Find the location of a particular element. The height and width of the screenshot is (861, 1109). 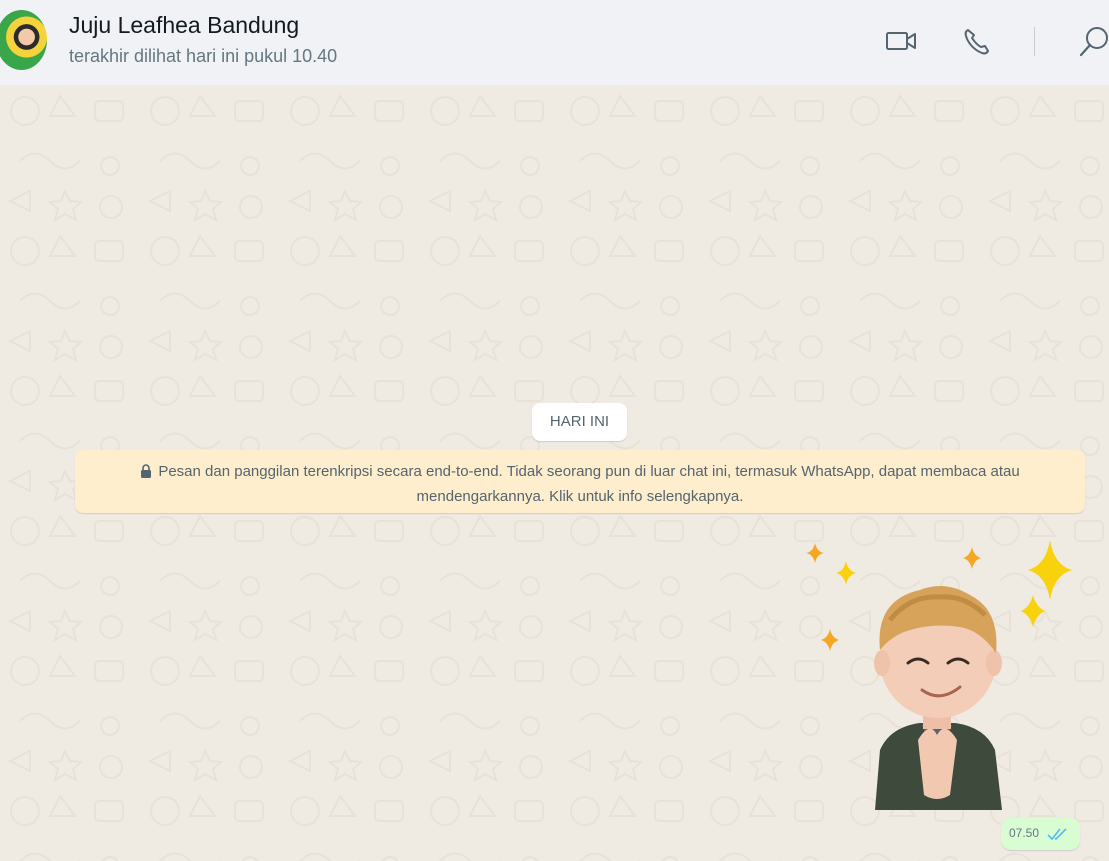

lock-icon is located at coordinates (146, 471).